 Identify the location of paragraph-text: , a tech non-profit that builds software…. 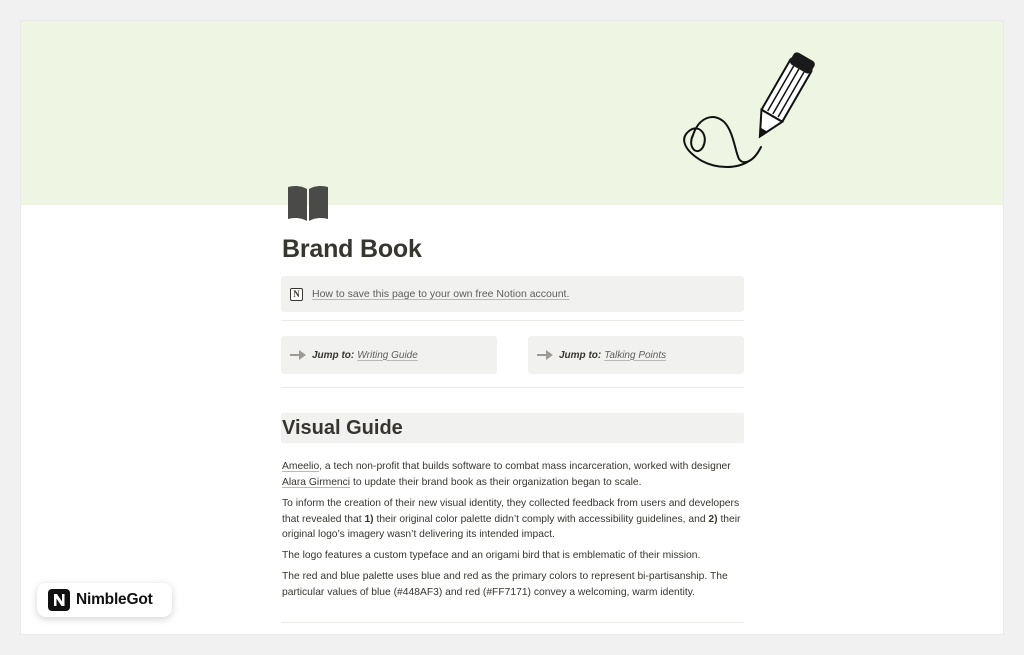
(525, 466).